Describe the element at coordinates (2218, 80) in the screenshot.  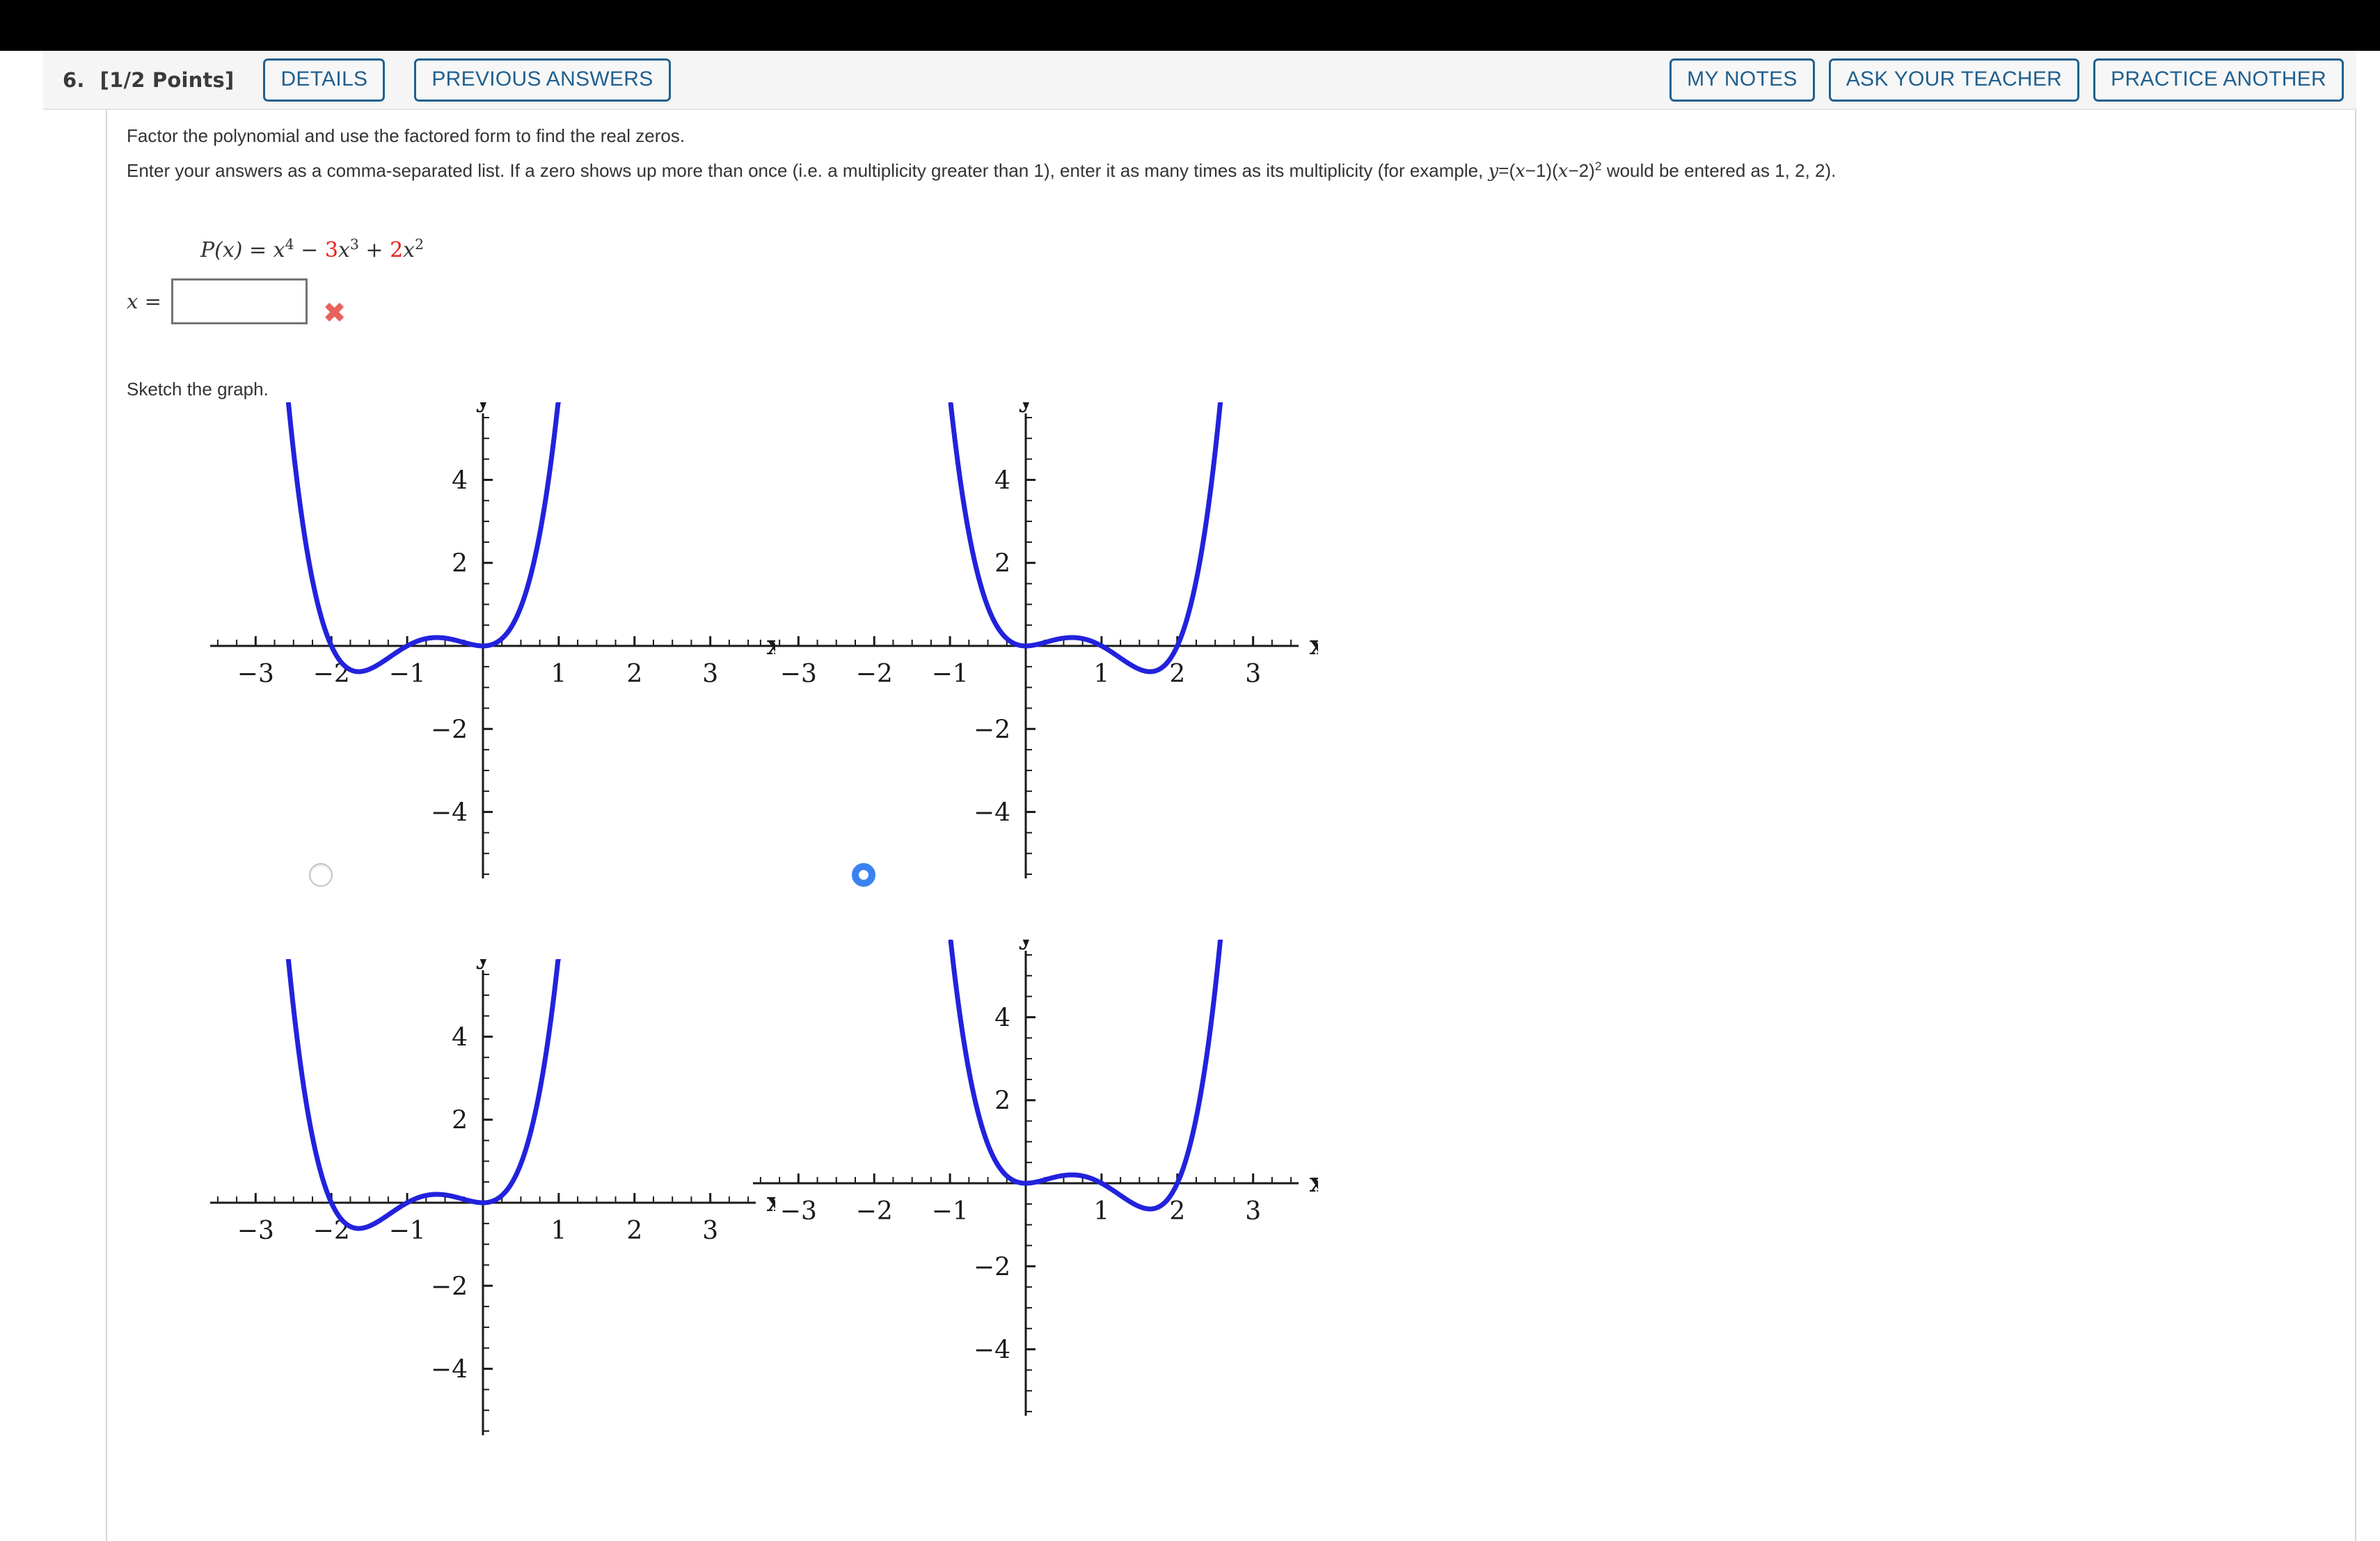
I see `practice-another-button: PRACTICE ANOTHER` at that location.